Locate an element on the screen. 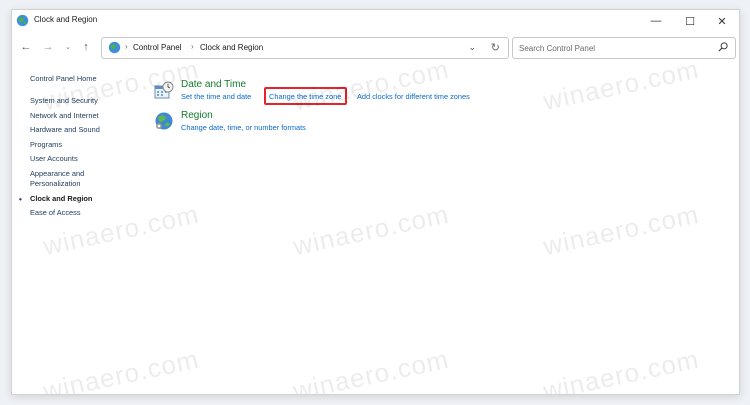 This screenshot has width=750, height=405. date-and-time-icon is located at coordinates (164, 91).